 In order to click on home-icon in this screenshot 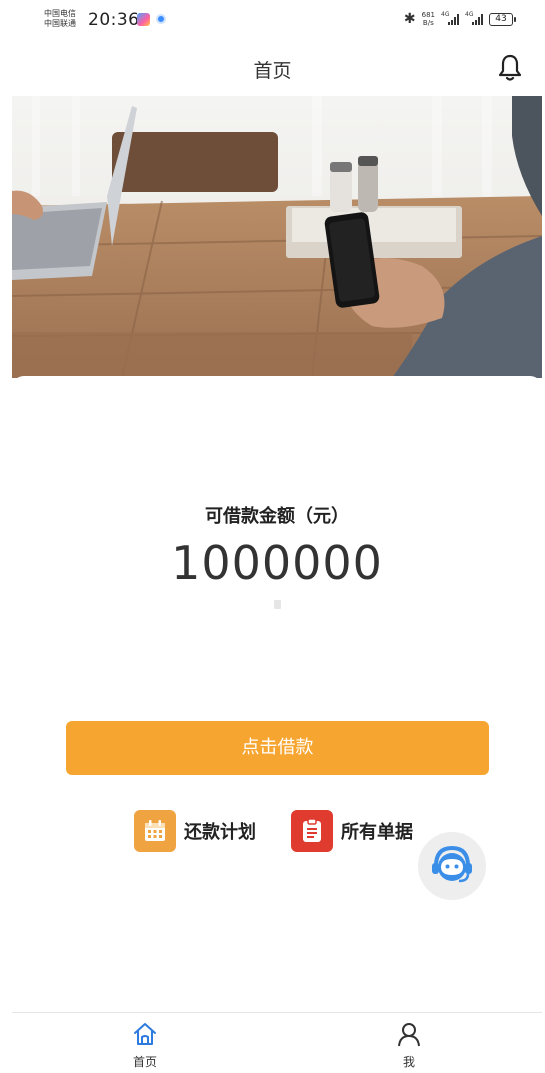, I will do `click(145, 1037)`.